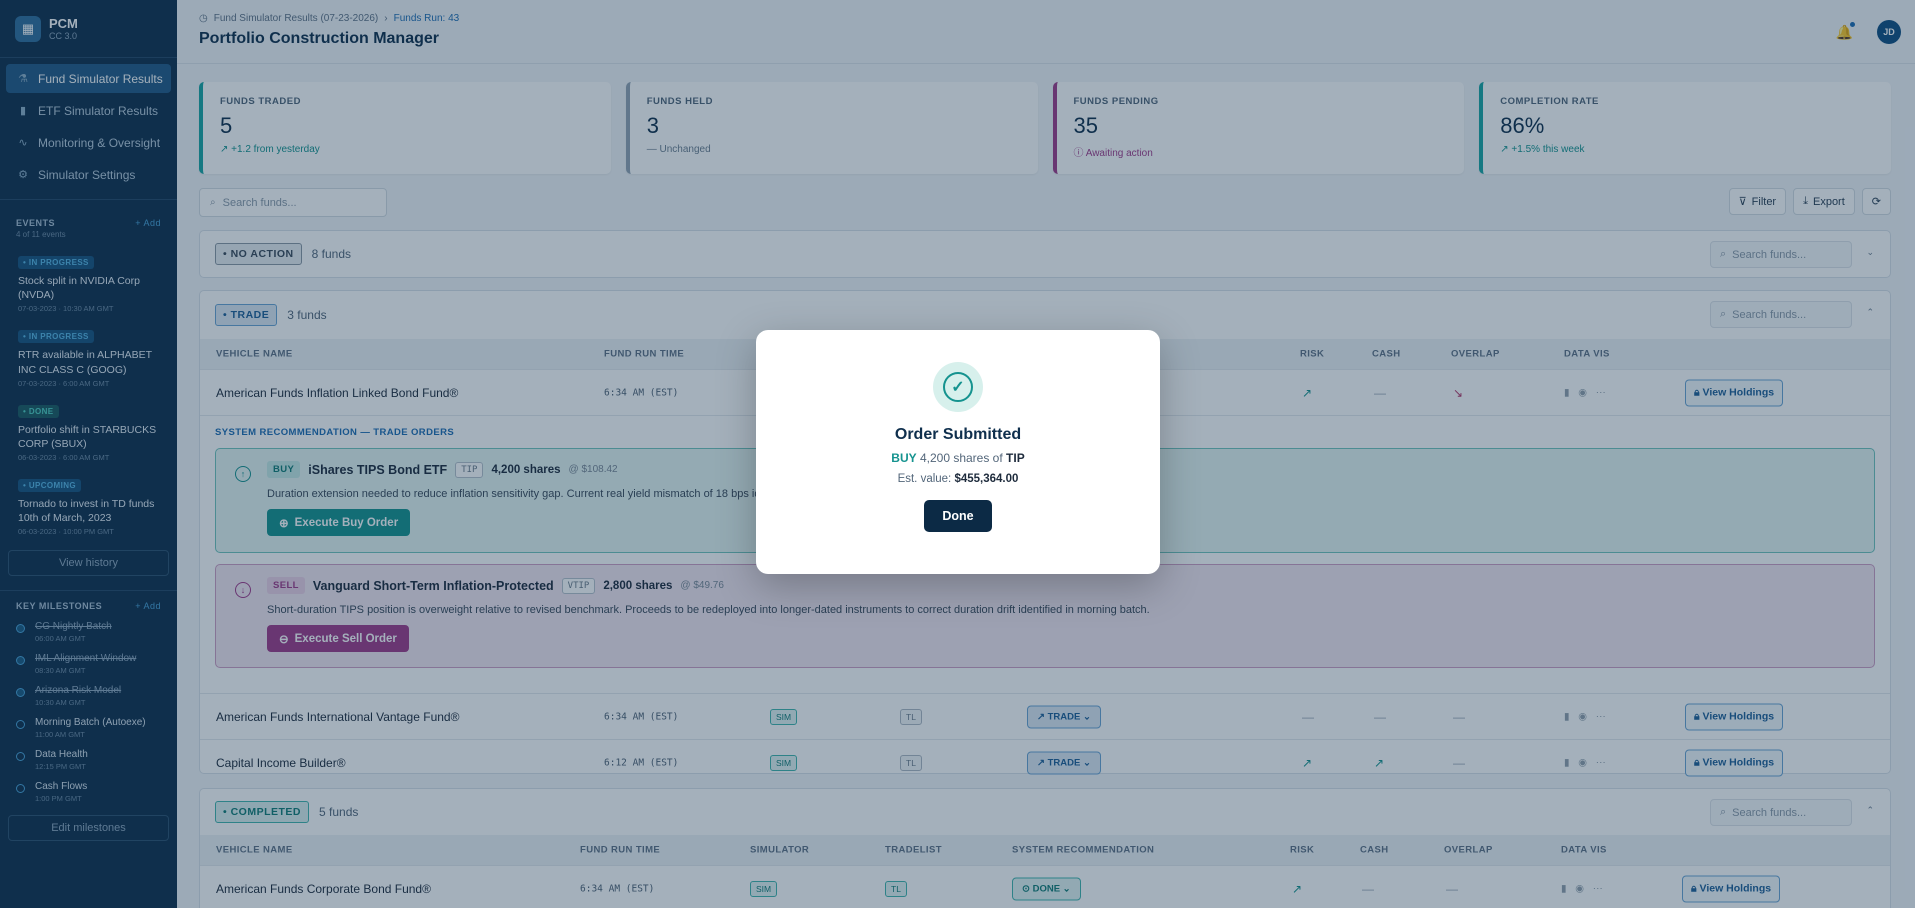 This screenshot has height=908, width=1915. Describe the element at coordinates (924, 479) in the screenshot. I see `modal-value-label: Est. value:` at that location.